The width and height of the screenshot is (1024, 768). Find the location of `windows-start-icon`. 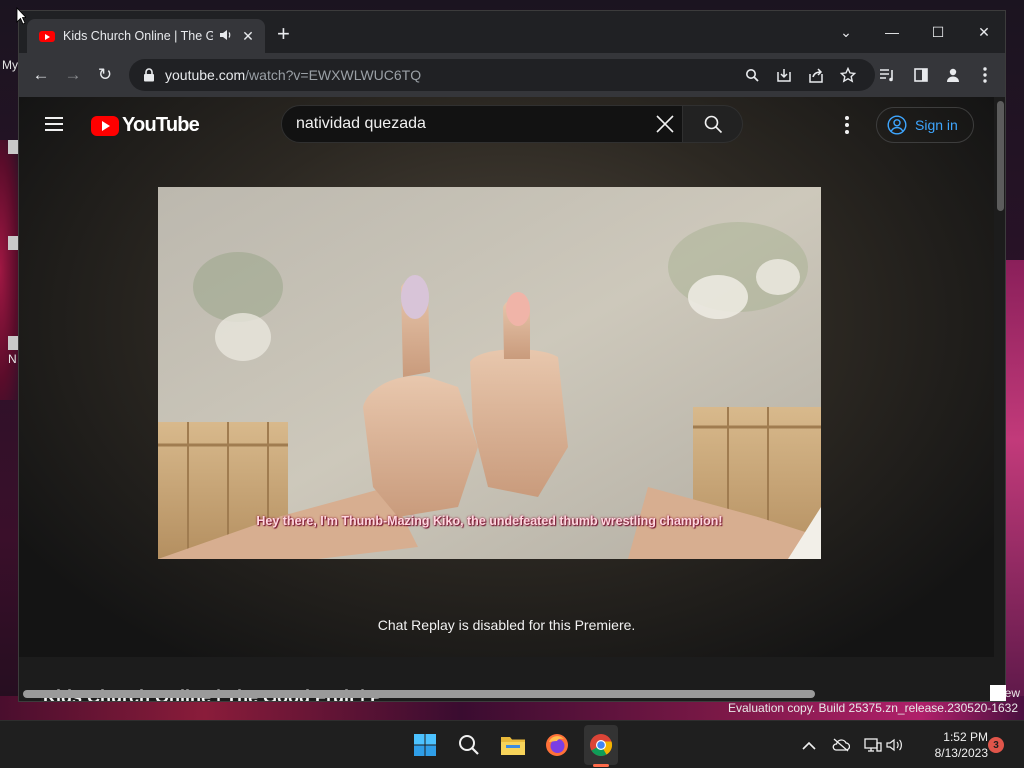

windows-start-icon is located at coordinates (425, 745).